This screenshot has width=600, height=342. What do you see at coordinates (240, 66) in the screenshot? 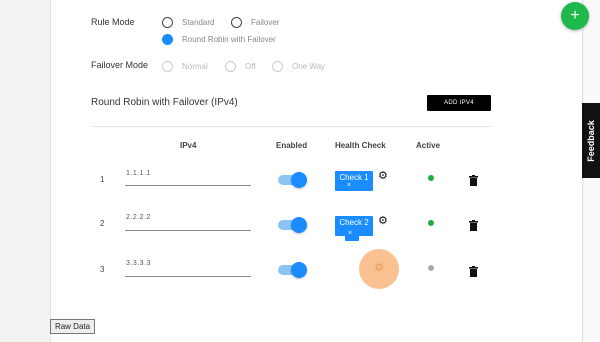
I see `failover-mode-option-off: Off` at bounding box center [240, 66].